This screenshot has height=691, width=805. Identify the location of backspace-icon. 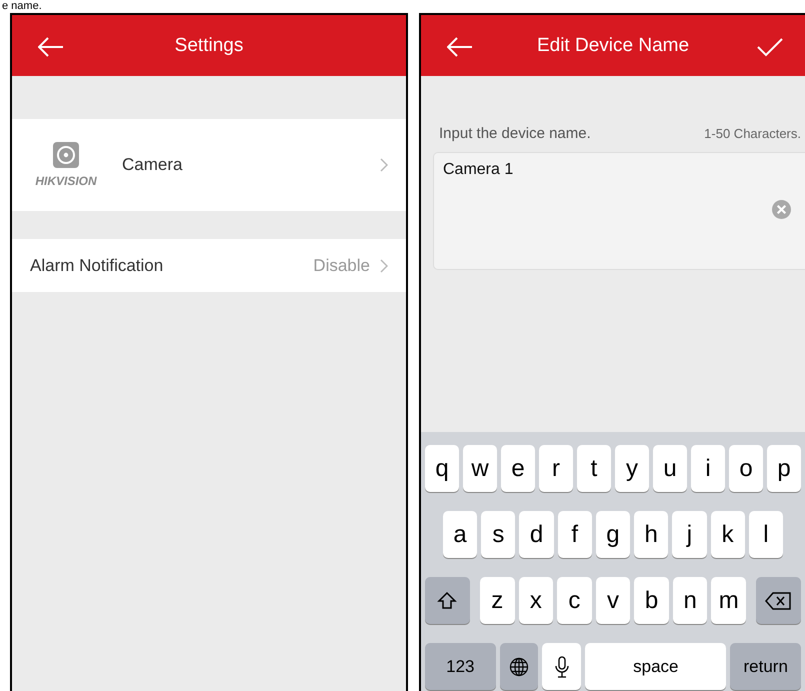
(778, 601).